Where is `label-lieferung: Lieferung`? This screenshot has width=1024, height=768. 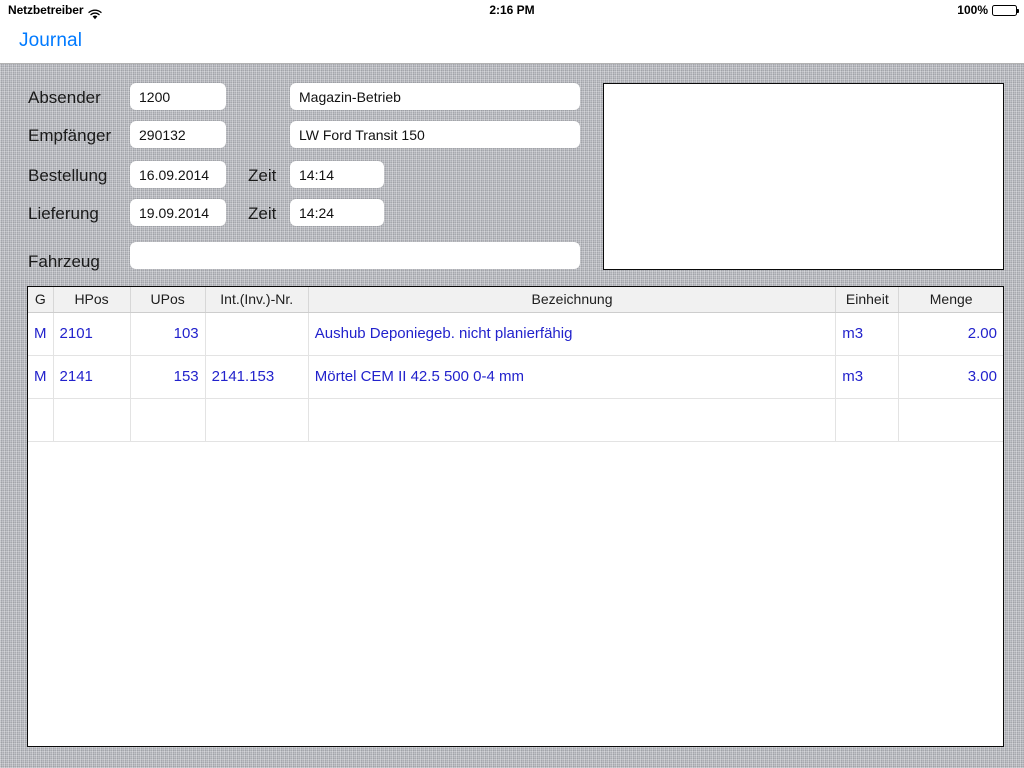 label-lieferung: Lieferung is located at coordinates (63, 213).